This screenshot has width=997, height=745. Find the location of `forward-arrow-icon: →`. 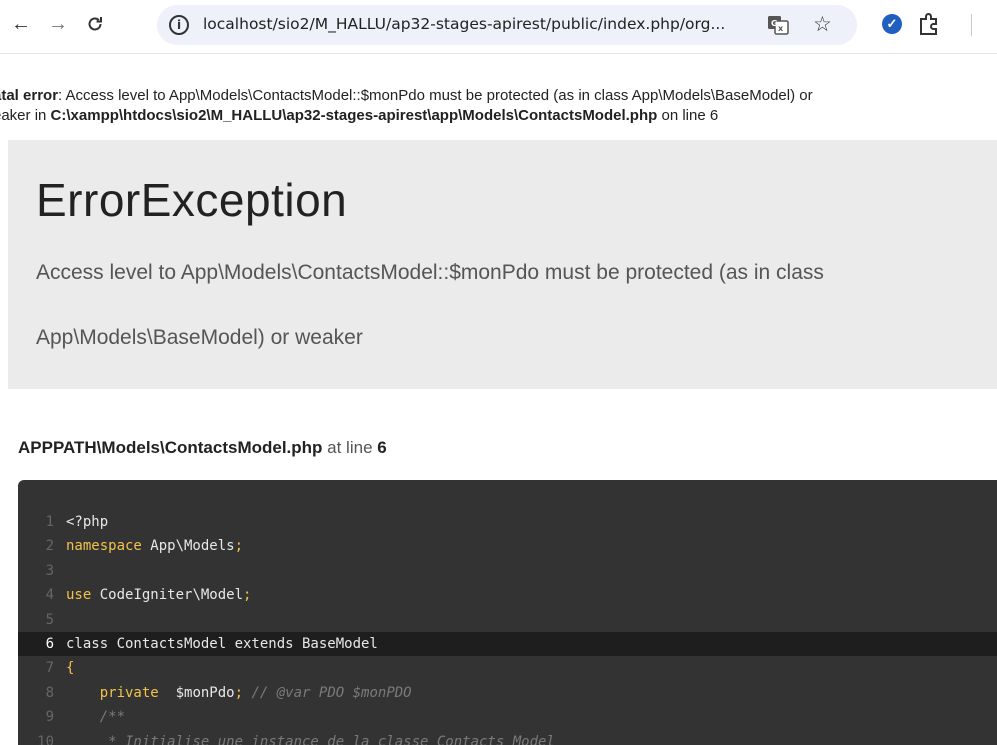

forward-arrow-icon: → is located at coordinates (58, 24).